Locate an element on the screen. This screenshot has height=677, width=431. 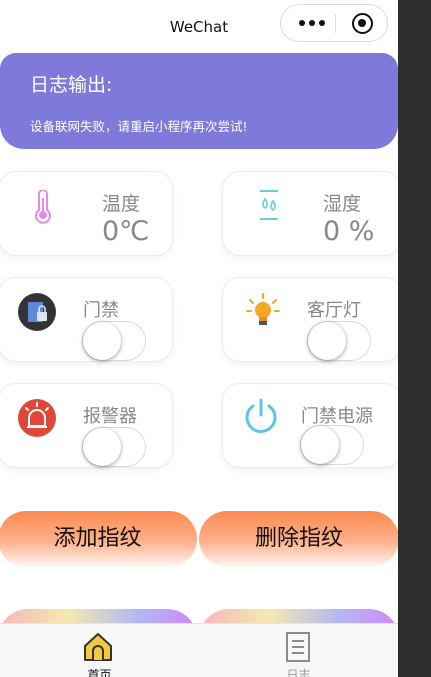
more-icon is located at coordinates (314, 23).